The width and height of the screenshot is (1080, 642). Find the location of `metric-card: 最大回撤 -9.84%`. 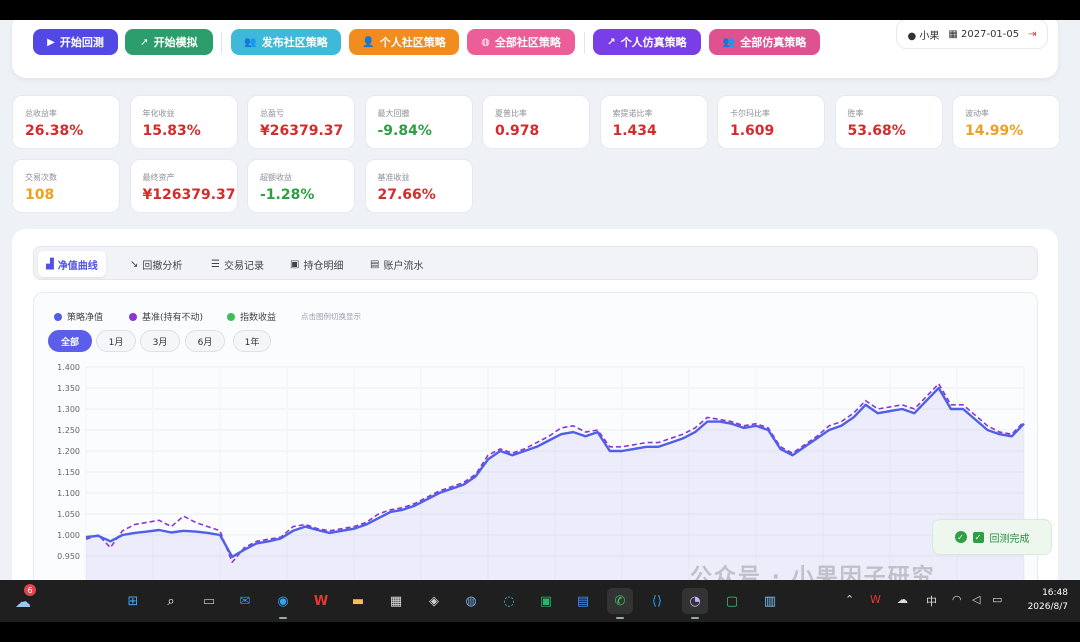

metric-card: 最大回撤 -9.84% is located at coordinates (418, 122).